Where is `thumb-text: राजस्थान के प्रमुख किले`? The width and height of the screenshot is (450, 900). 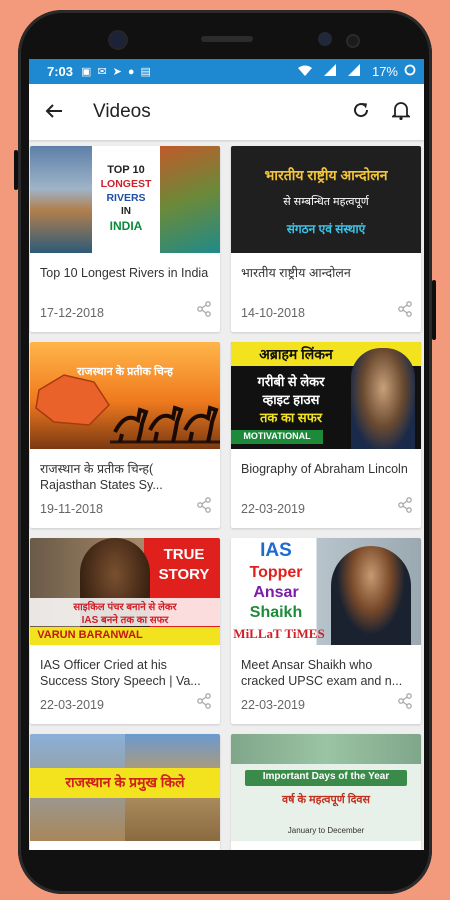
thumb-text: राजस्थान के प्रमुख किले is located at coordinates (125, 782).